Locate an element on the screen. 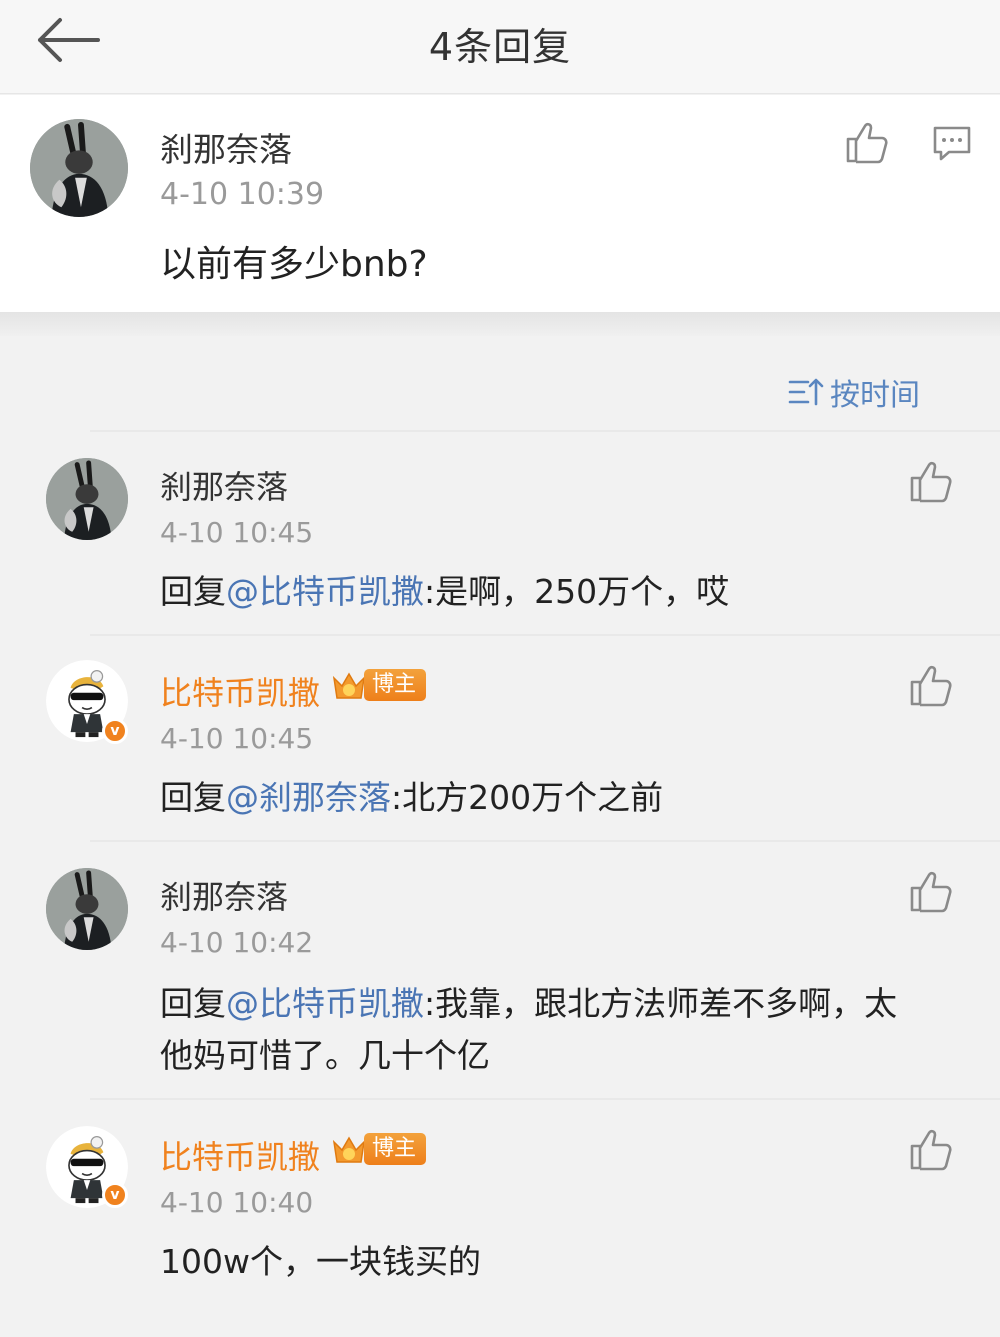 The height and width of the screenshot is (1337, 1000). reply-body: :是啊，250万个，哎 is located at coordinates (577, 591).